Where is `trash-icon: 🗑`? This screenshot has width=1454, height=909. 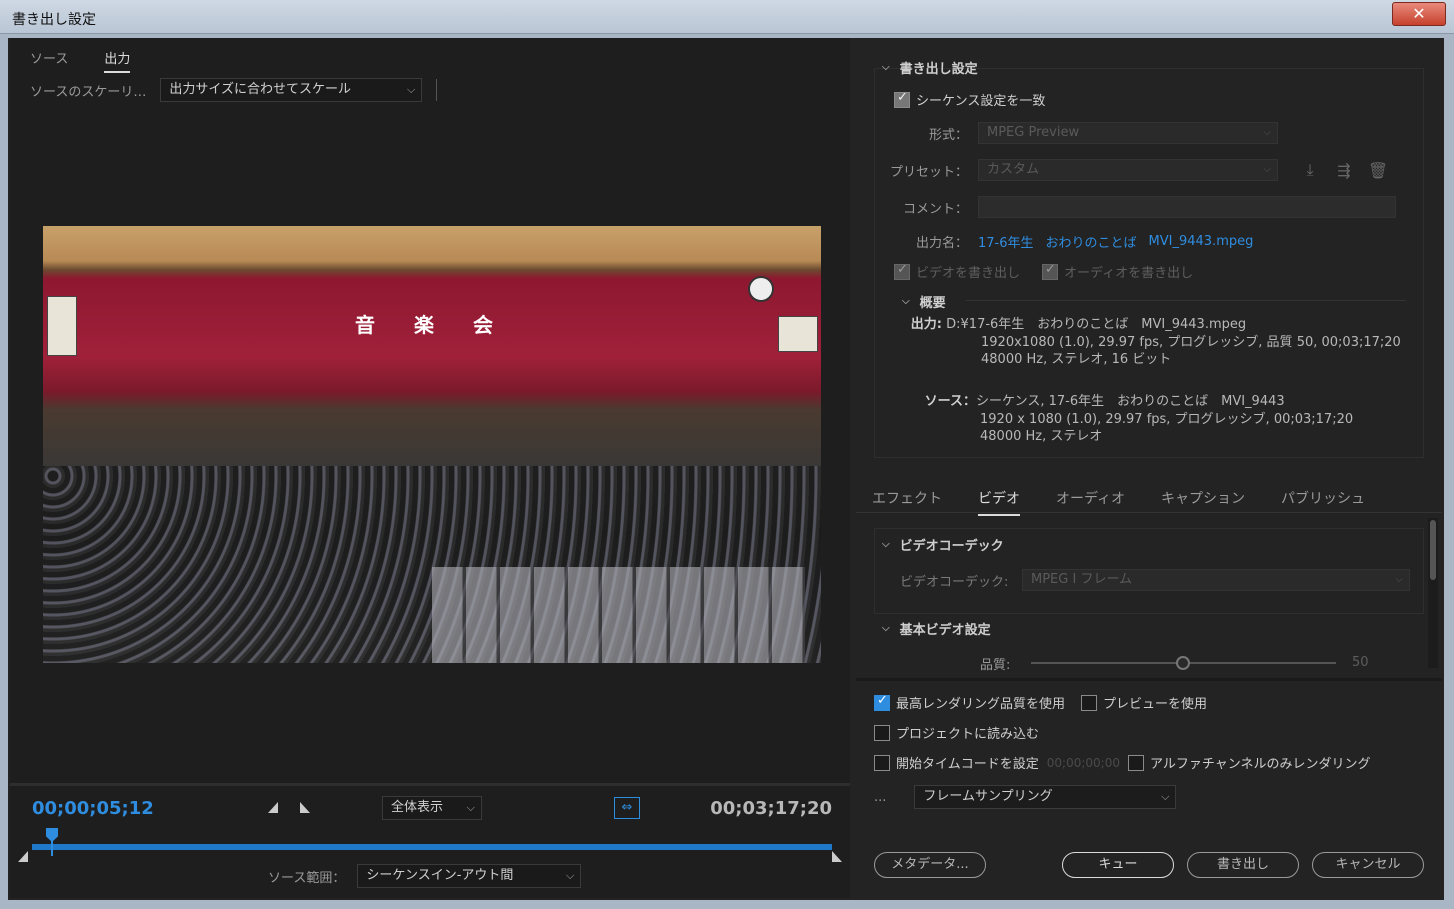
trash-icon: 🗑 is located at coordinates (1378, 170).